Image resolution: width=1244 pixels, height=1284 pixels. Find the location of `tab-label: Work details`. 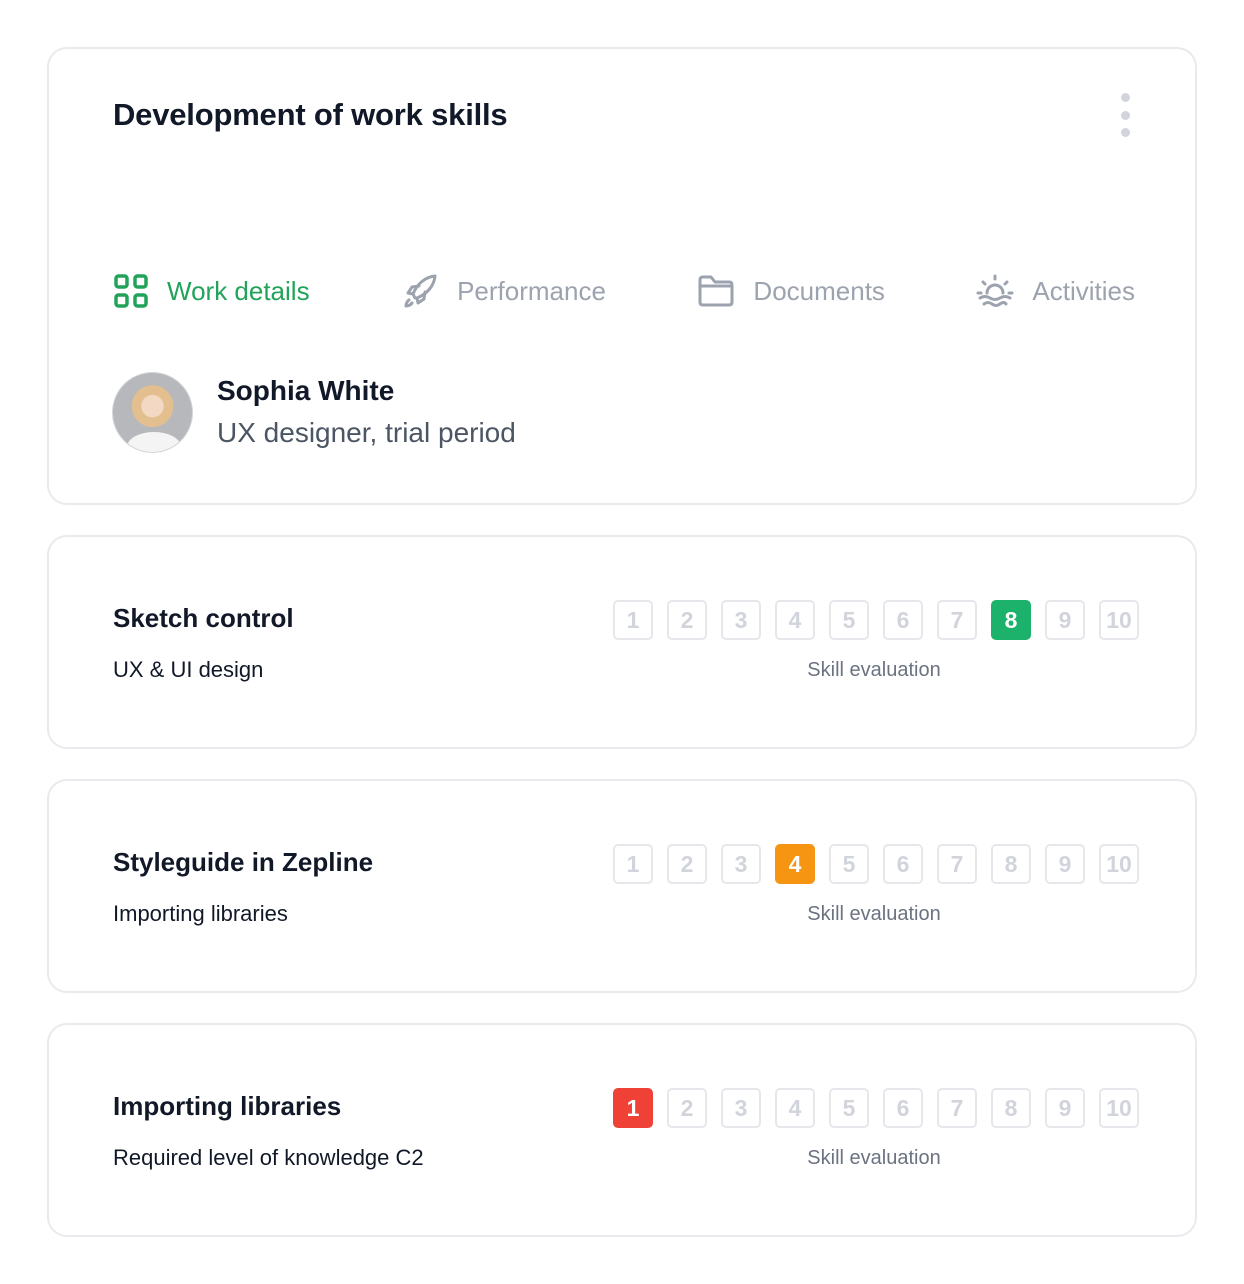

tab-label: Work details is located at coordinates (238, 290).